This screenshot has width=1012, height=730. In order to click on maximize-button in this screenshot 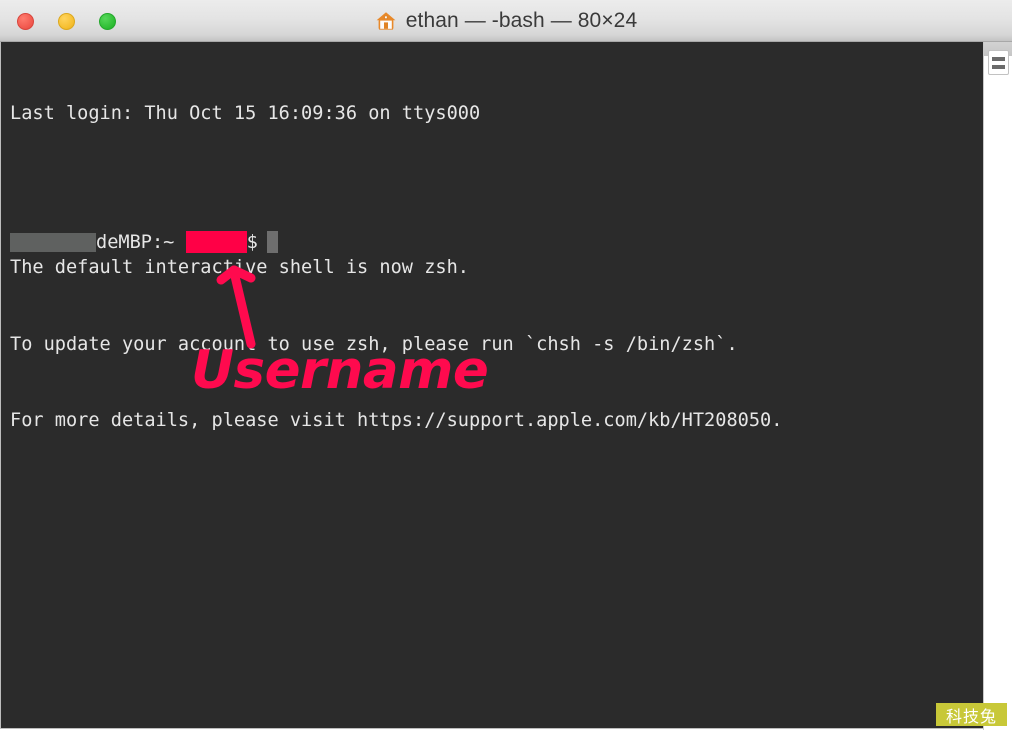, I will do `click(107, 21)`.